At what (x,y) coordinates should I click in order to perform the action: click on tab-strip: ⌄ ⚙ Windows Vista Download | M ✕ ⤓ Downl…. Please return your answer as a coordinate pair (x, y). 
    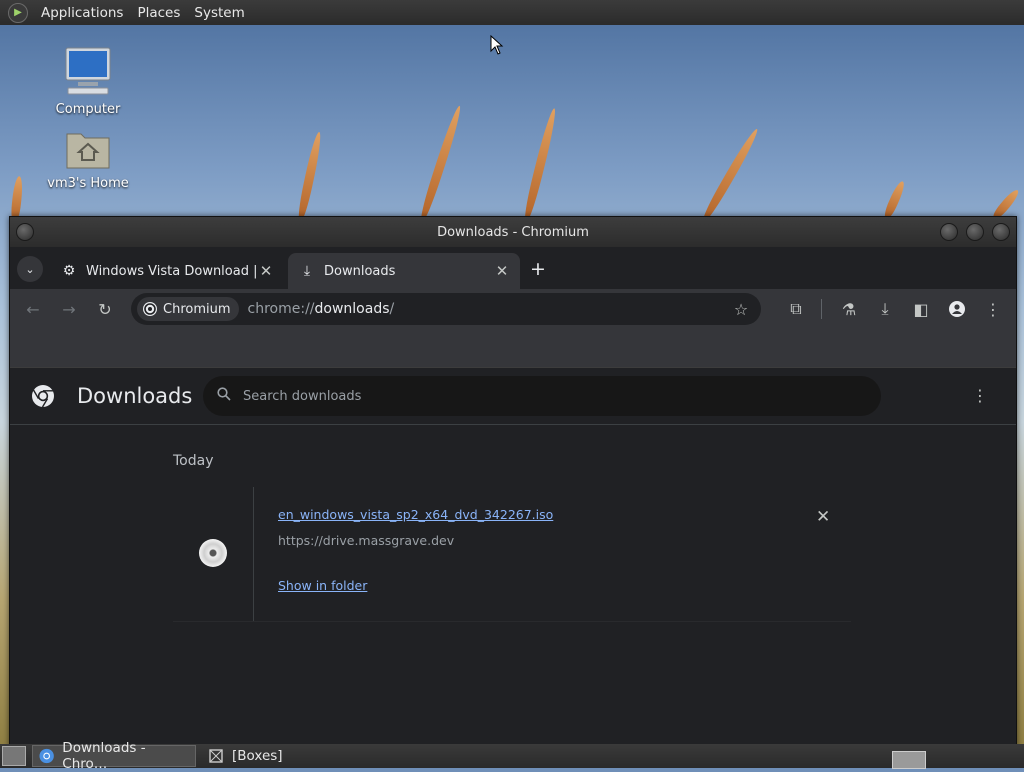
    Looking at the image, I should click on (513, 268).